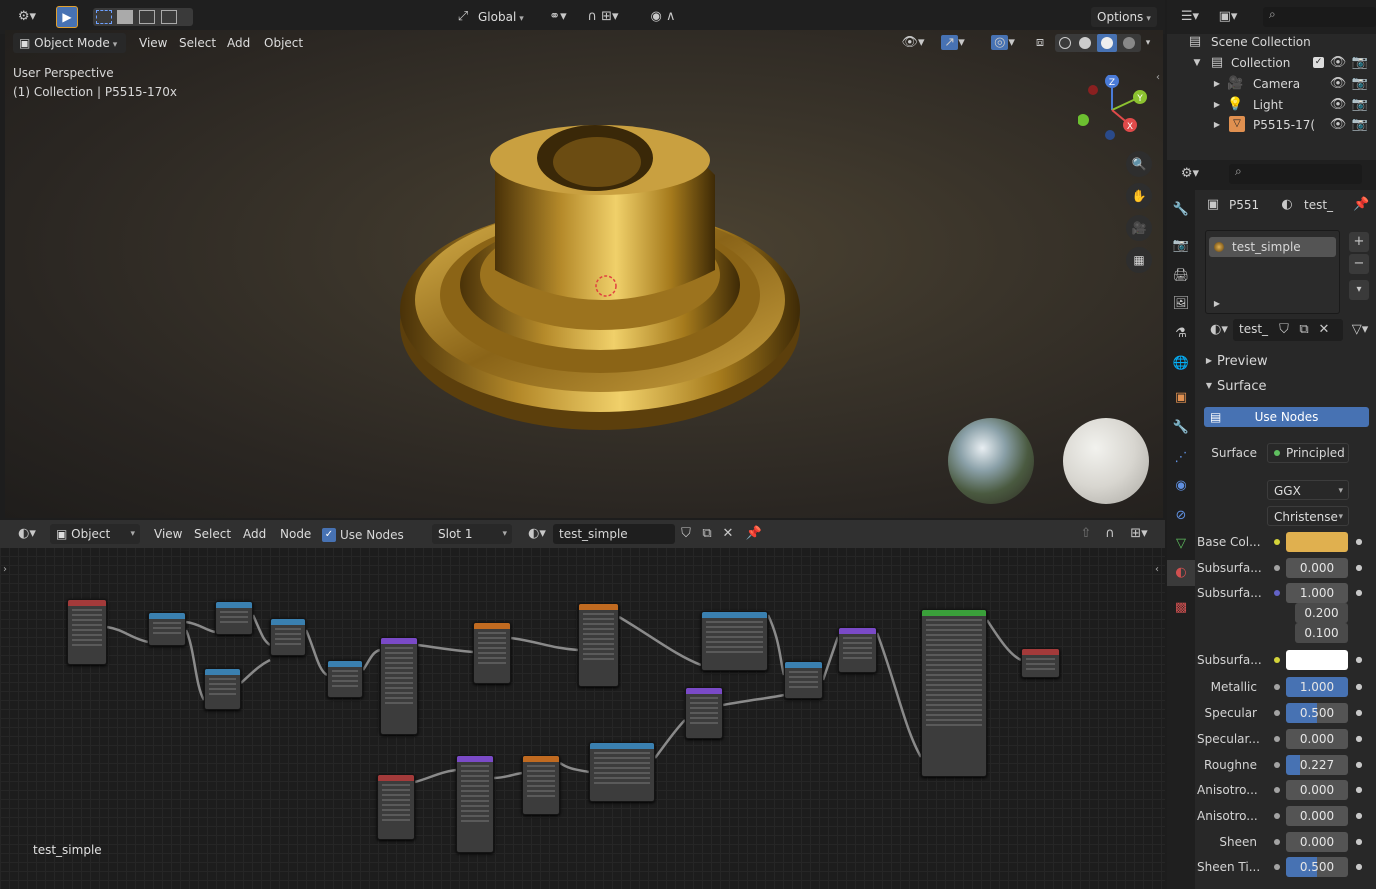 This screenshot has height=889, width=1376. What do you see at coordinates (1040, 43) in the screenshot?
I see `xray-icon: ⧈` at bounding box center [1040, 43].